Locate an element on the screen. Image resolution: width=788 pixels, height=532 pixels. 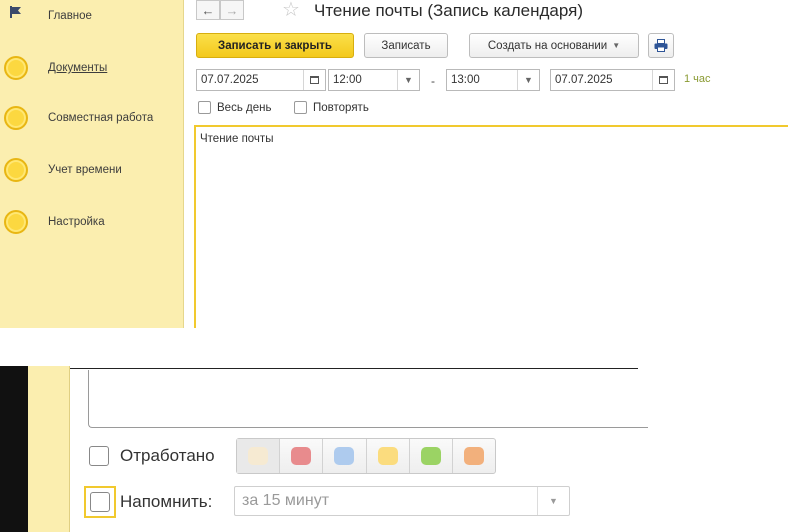
end-time-dropdown: ▼ is located at coordinates (528, 80).